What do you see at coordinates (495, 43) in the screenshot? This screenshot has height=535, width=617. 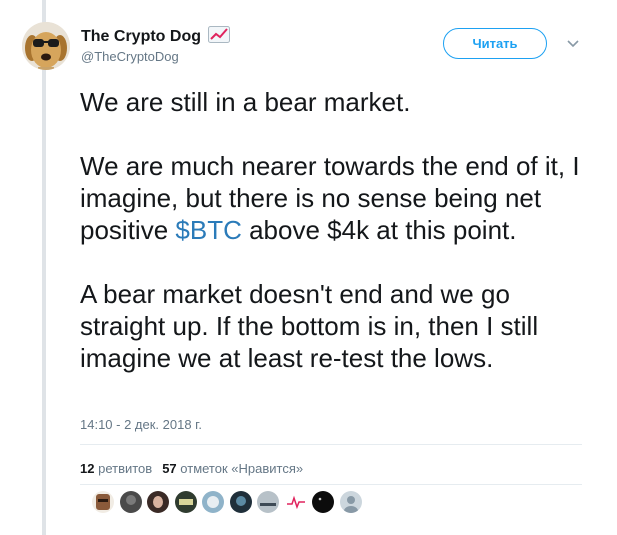 I see `follow-button: Читать` at bounding box center [495, 43].